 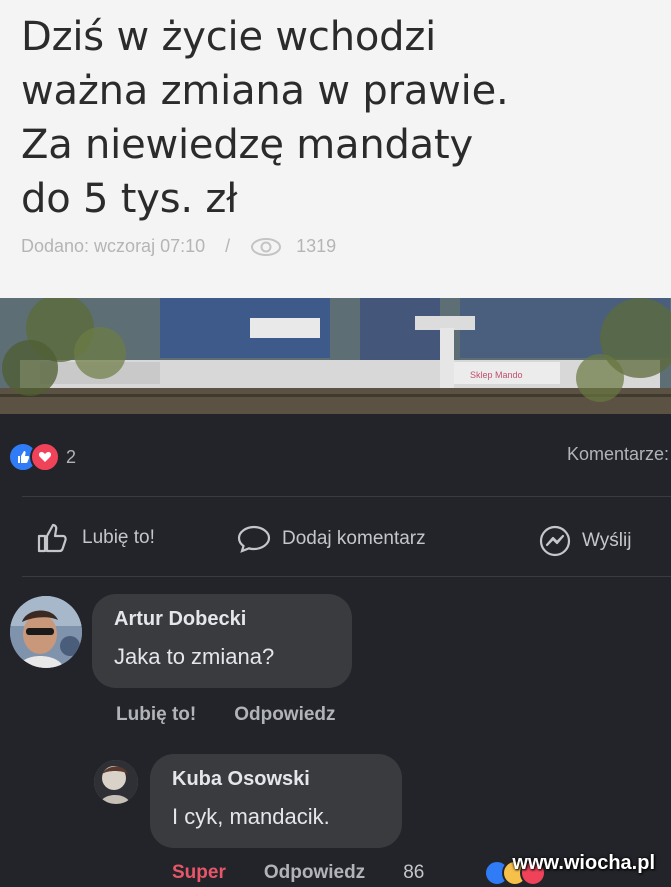 I want to click on reply-actions: Super Odpowiedz 86, so click(x=298, y=873).